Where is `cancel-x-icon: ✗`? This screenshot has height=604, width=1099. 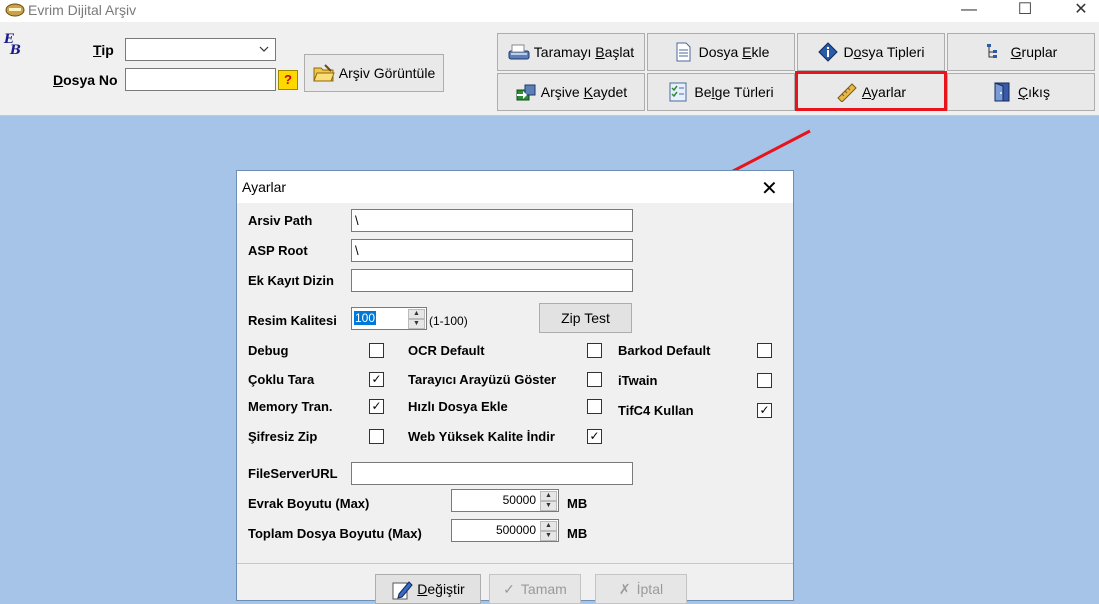 cancel-x-icon: ✗ is located at coordinates (624, 588).